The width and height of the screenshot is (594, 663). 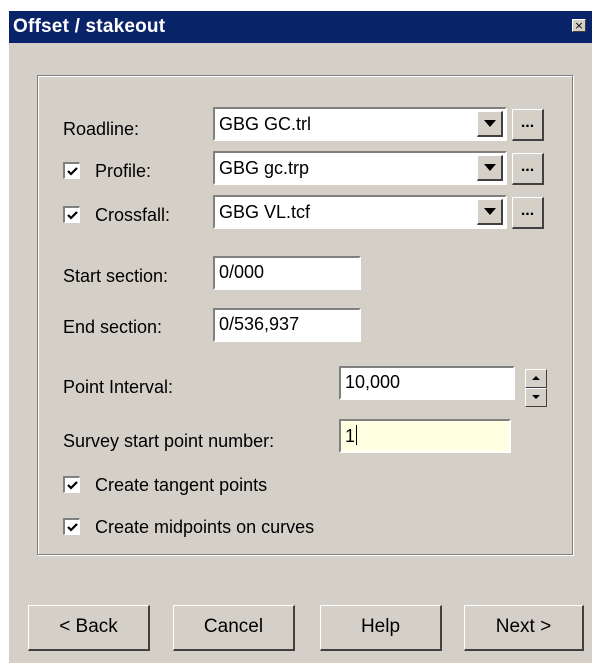 I want to click on spin-up-icon, so click(x=536, y=378).